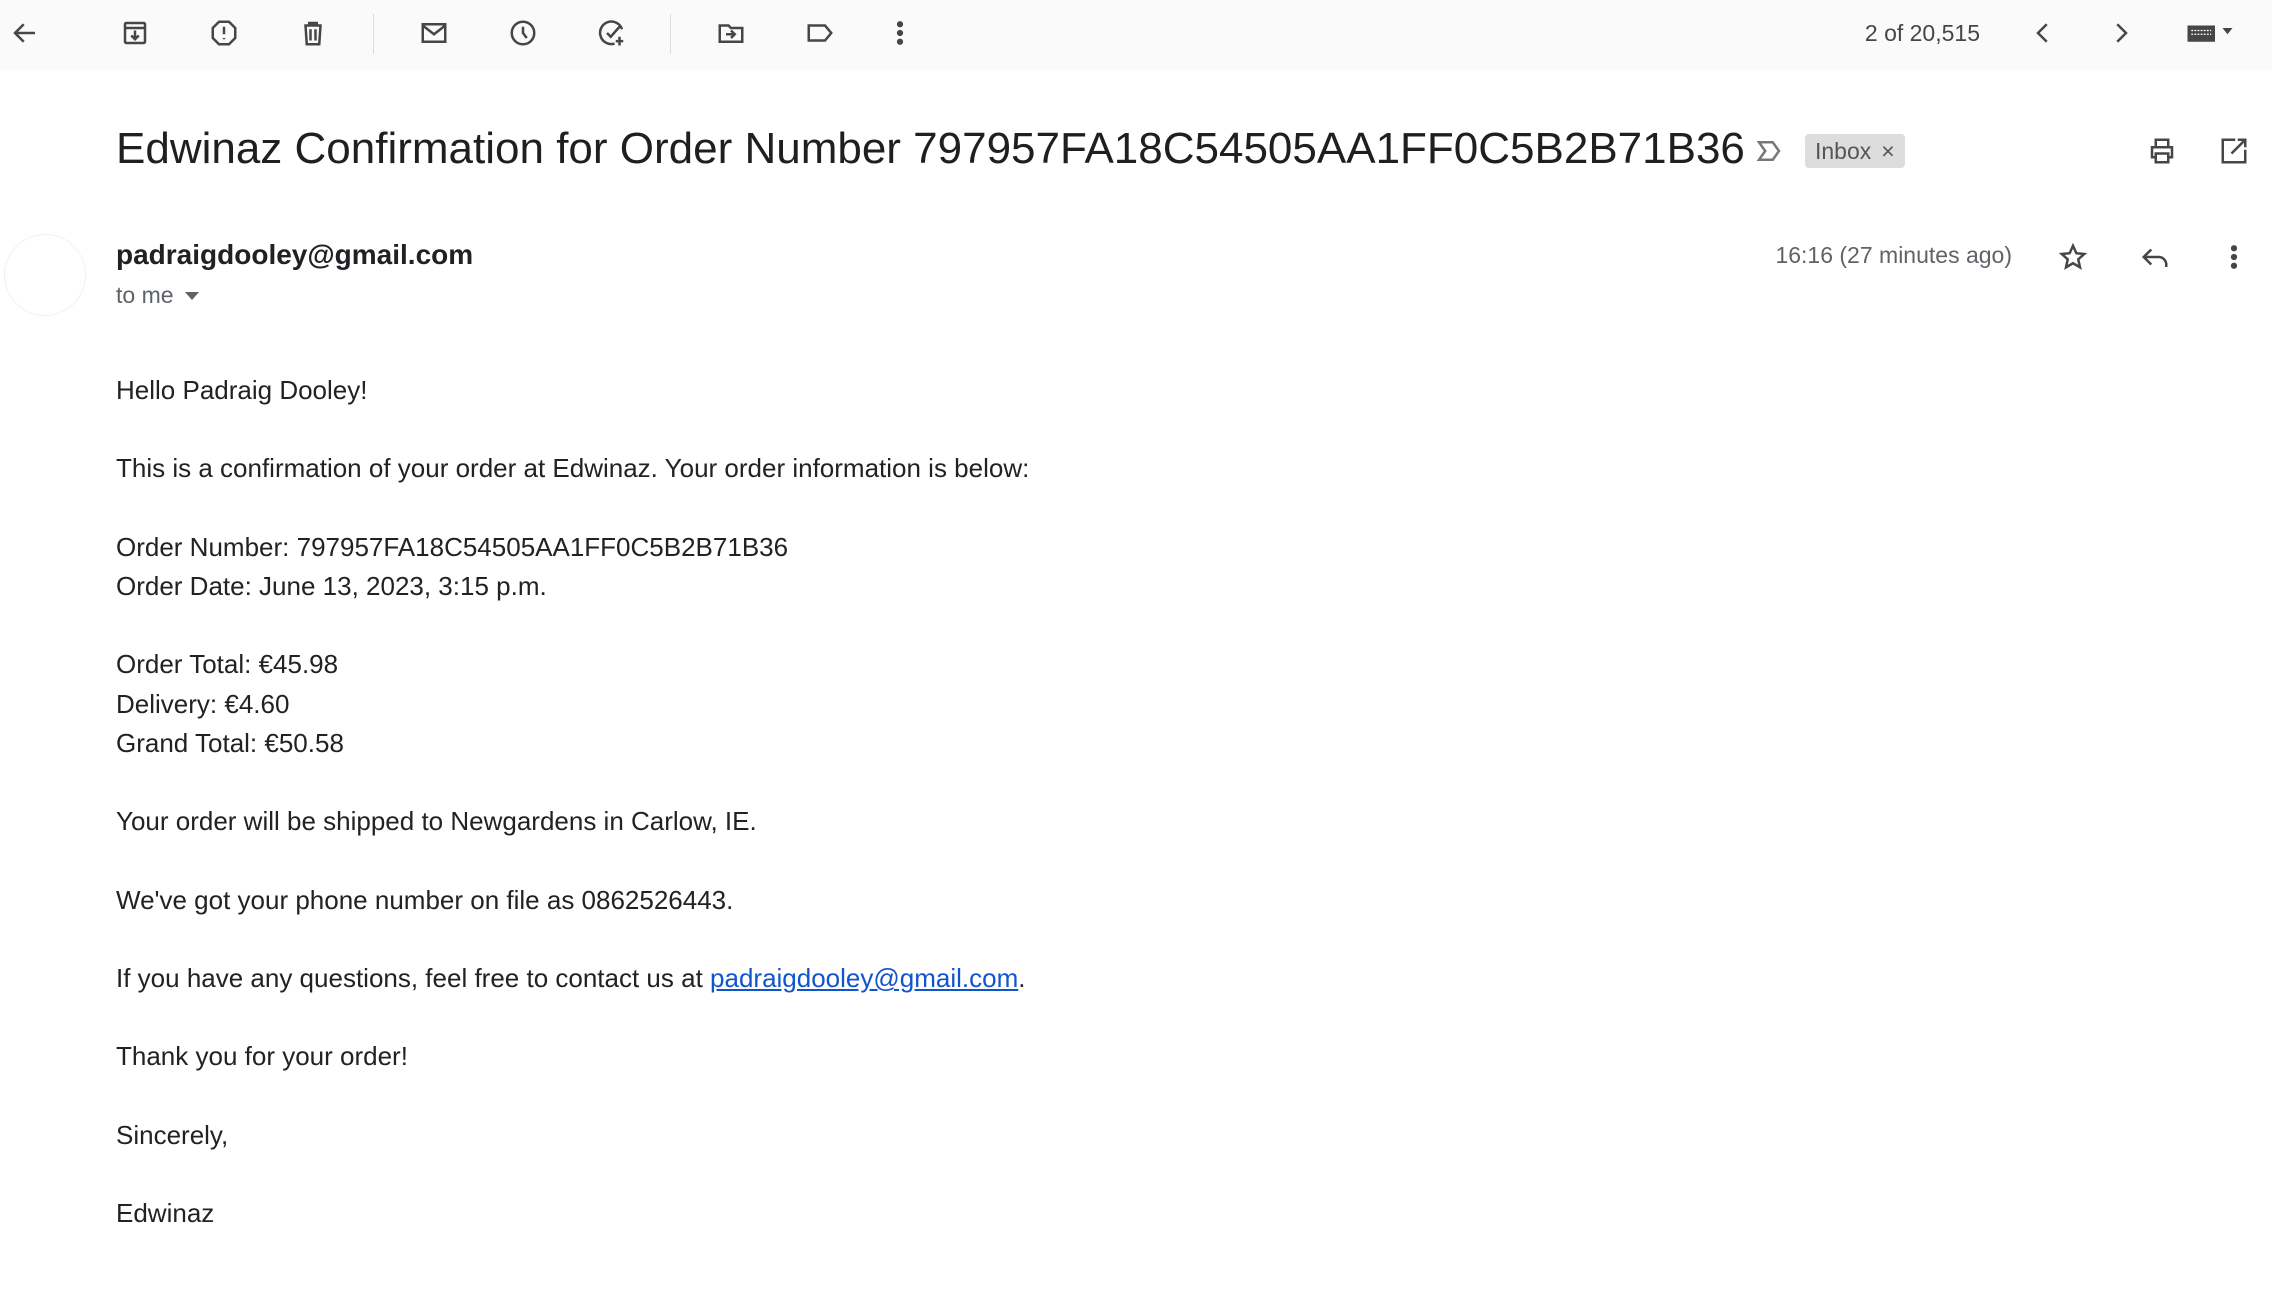  What do you see at coordinates (2162, 151) in the screenshot?
I see `print-icon` at bounding box center [2162, 151].